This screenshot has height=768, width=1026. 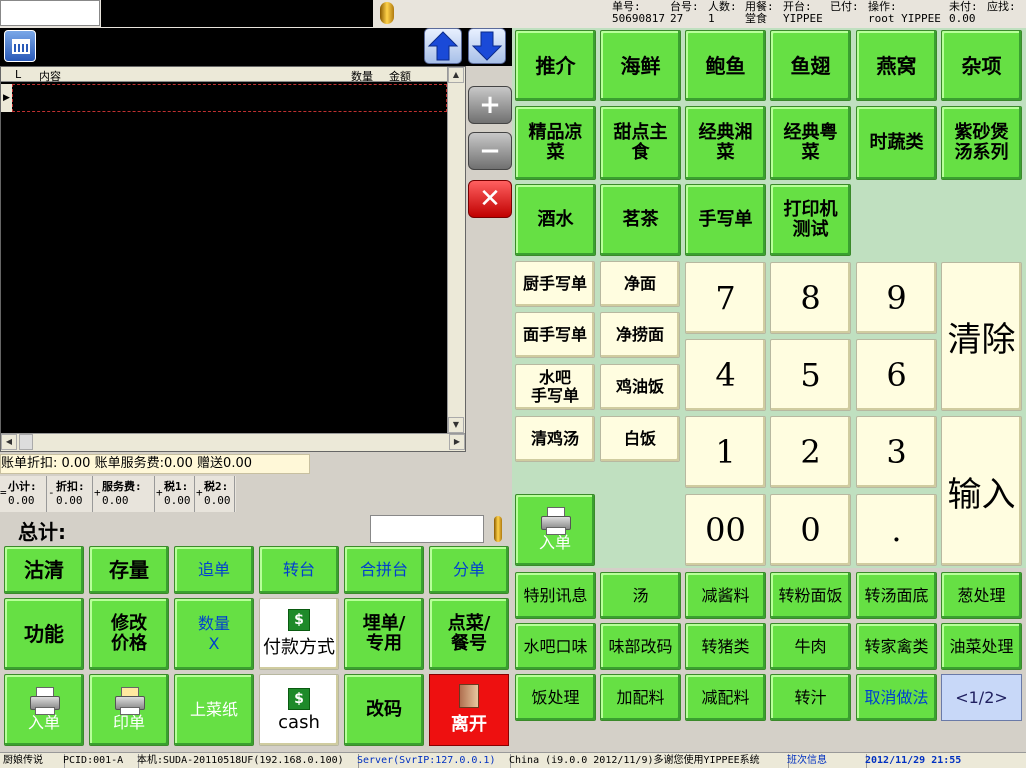 I want to click on print-order-label: 入单, so click(x=554, y=542).